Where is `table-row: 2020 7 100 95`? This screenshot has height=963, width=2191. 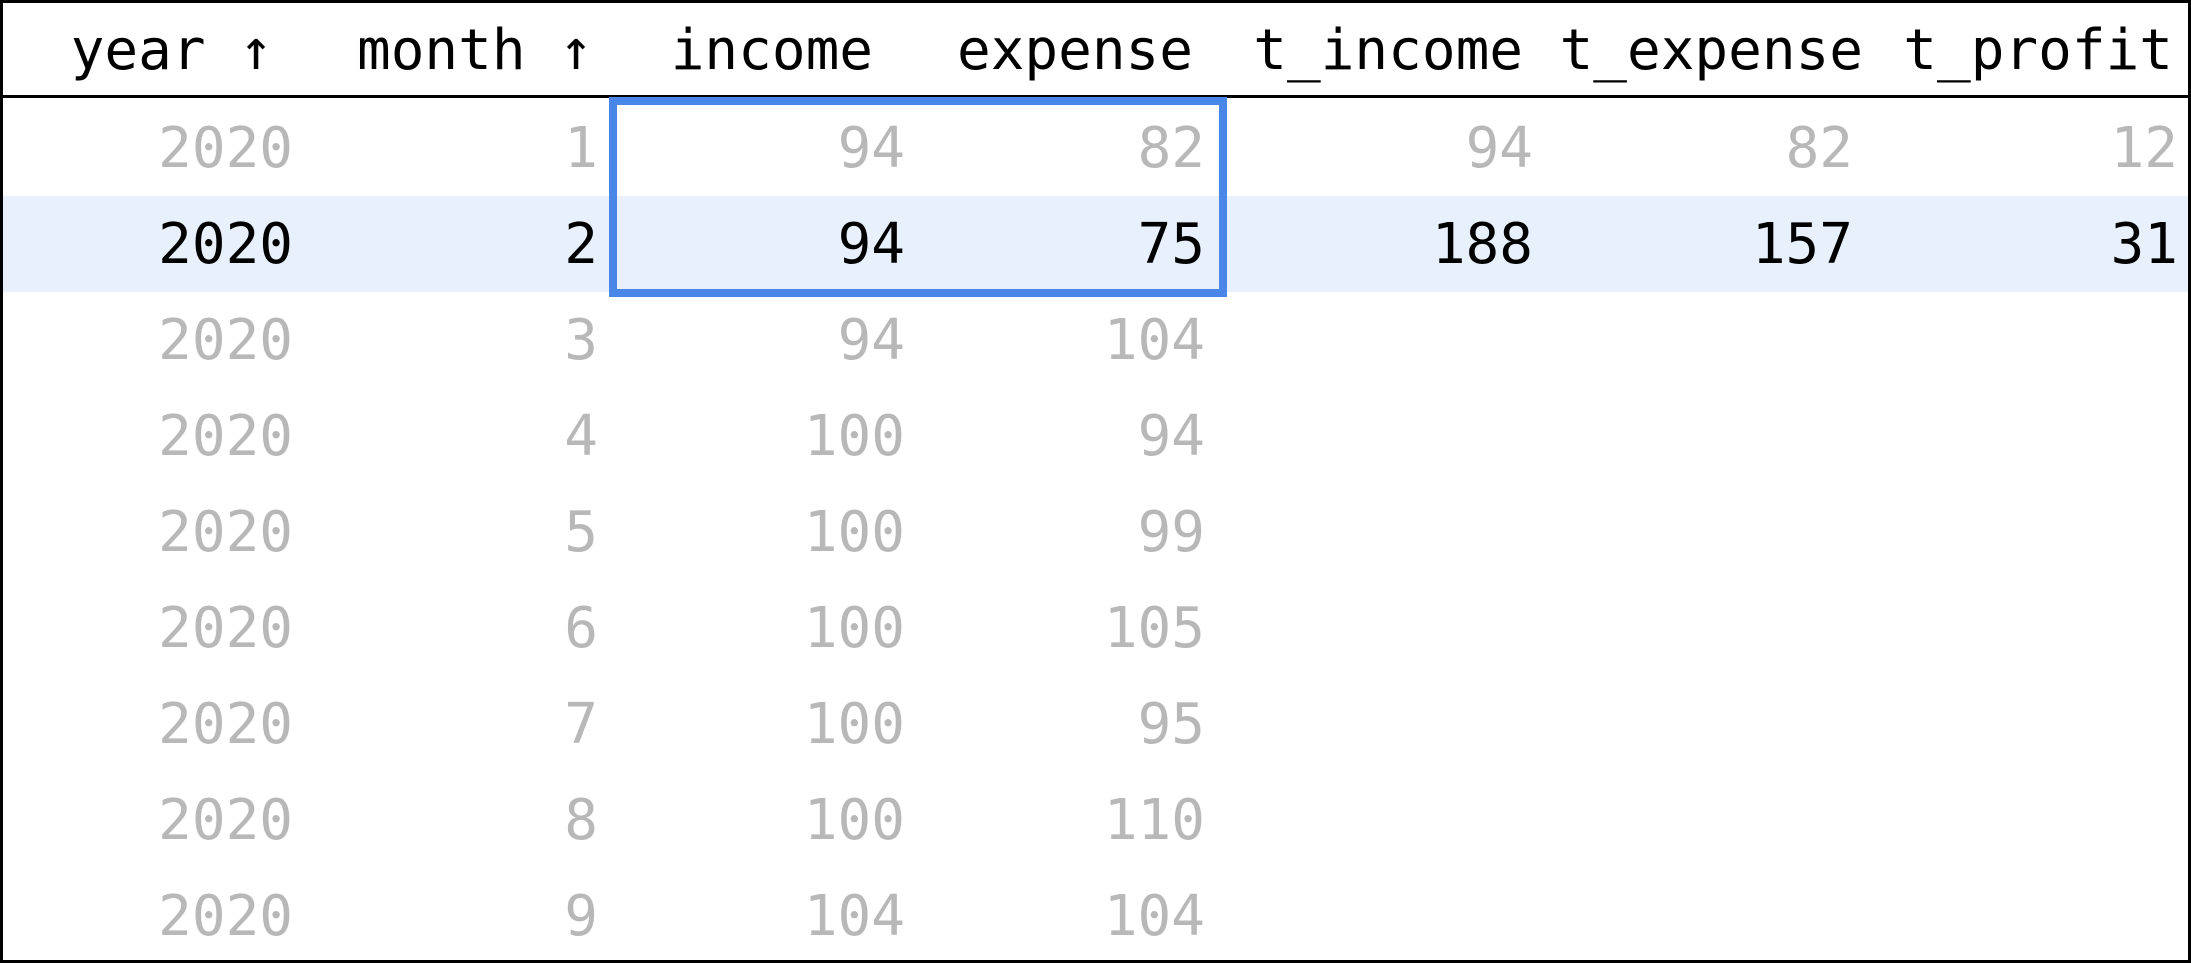
table-row: 2020 7 100 95 is located at coordinates (1095, 724).